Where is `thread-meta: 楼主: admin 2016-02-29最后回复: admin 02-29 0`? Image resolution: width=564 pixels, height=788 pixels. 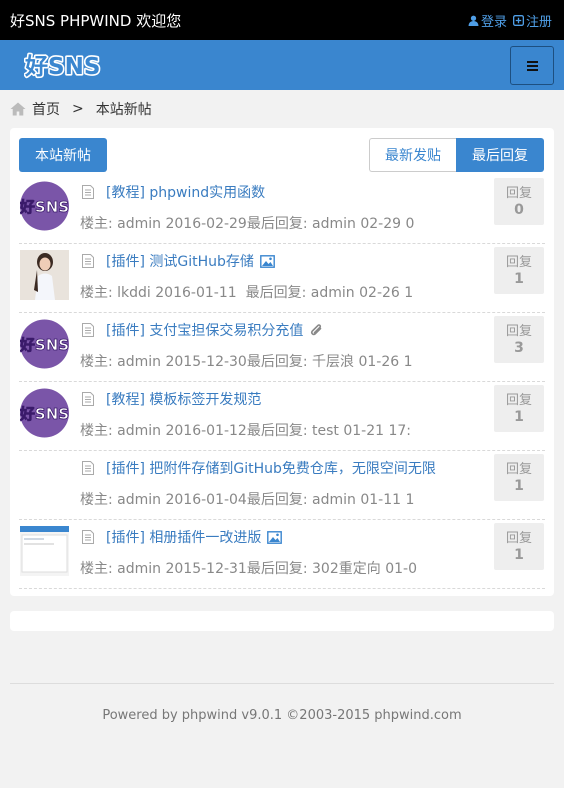
thread-meta: 楼主: admin 2016-02-29最后回复: admin 02-29 0 is located at coordinates (254, 223).